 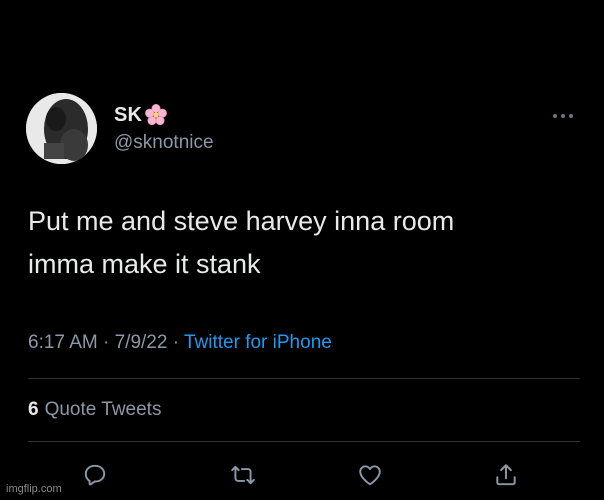 I want to click on avatar-photo, so click(x=61, y=128).